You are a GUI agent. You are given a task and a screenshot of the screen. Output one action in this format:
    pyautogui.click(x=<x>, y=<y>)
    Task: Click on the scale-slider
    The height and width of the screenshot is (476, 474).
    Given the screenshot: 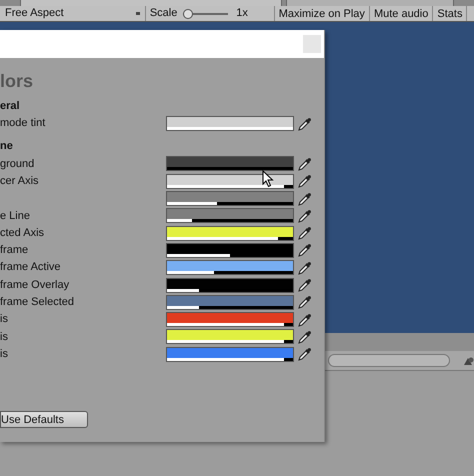 What is the action you would take?
    pyautogui.click(x=205, y=13)
    